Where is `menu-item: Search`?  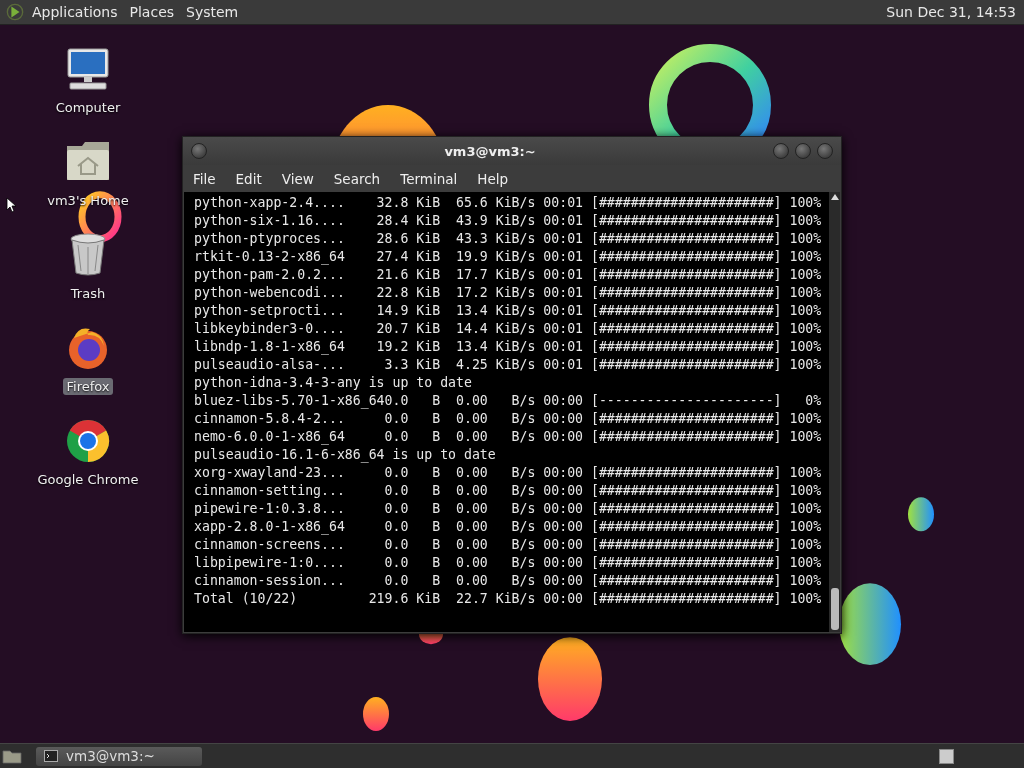
menu-item: Search is located at coordinates (357, 179).